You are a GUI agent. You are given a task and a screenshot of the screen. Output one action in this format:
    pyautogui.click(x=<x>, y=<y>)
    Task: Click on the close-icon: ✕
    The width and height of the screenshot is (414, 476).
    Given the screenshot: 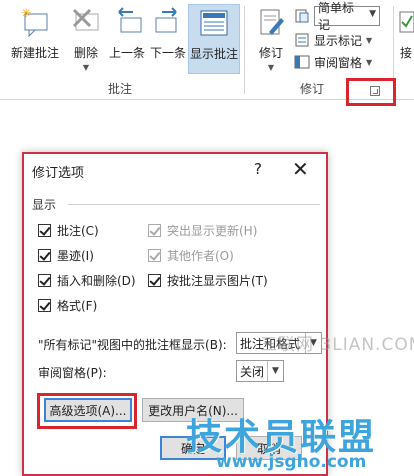 What is the action you would take?
    pyautogui.click(x=300, y=169)
    